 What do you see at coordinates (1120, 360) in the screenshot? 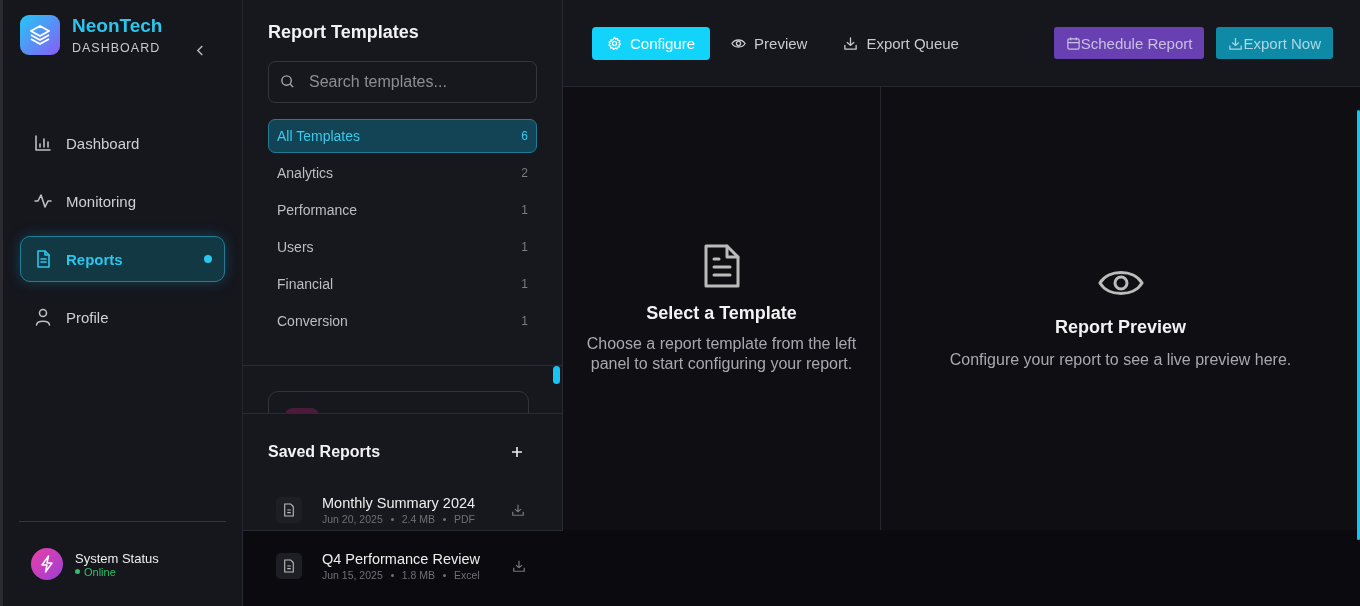
I see `pane-description: Configure your report to see a live preview here.` at bounding box center [1120, 360].